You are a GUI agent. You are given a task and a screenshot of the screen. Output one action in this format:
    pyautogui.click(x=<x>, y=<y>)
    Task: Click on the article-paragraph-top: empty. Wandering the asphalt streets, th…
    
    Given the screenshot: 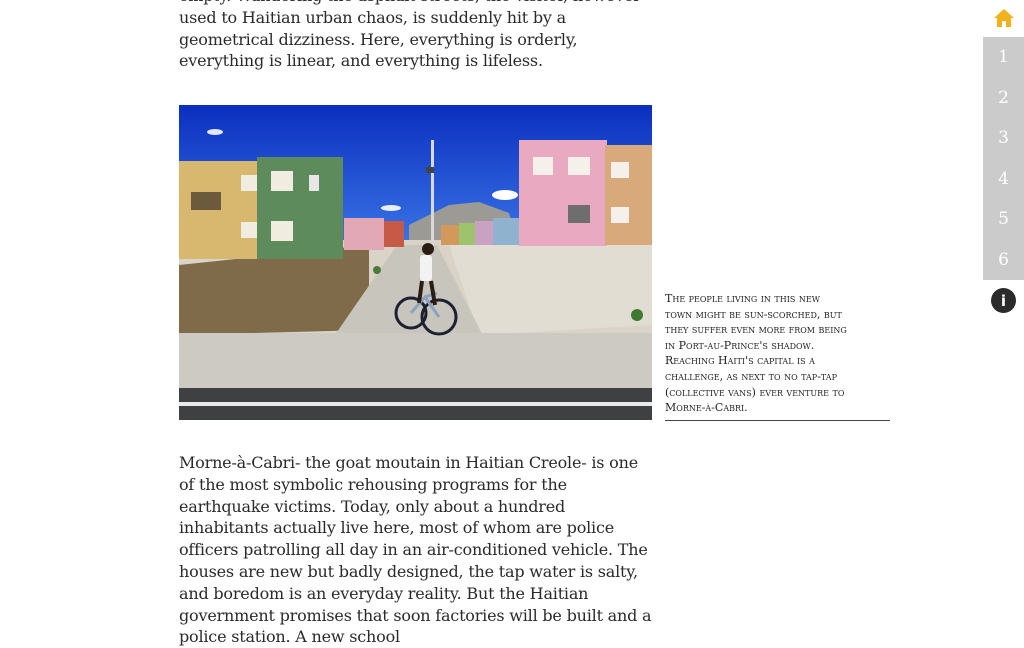 What is the action you would take?
    pyautogui.click(x=410, y=35)
    